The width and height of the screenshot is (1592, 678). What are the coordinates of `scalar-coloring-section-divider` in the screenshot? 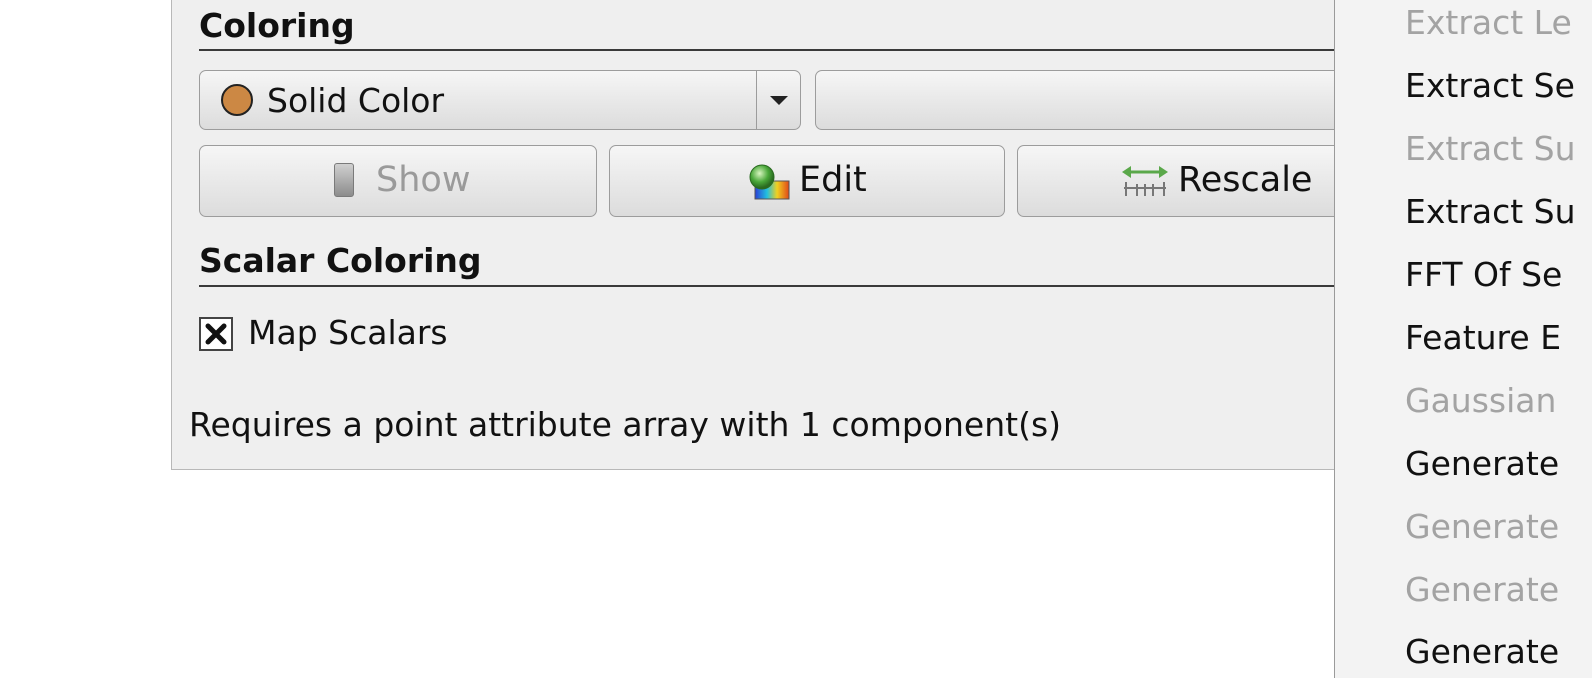 It's located at (804, 286).